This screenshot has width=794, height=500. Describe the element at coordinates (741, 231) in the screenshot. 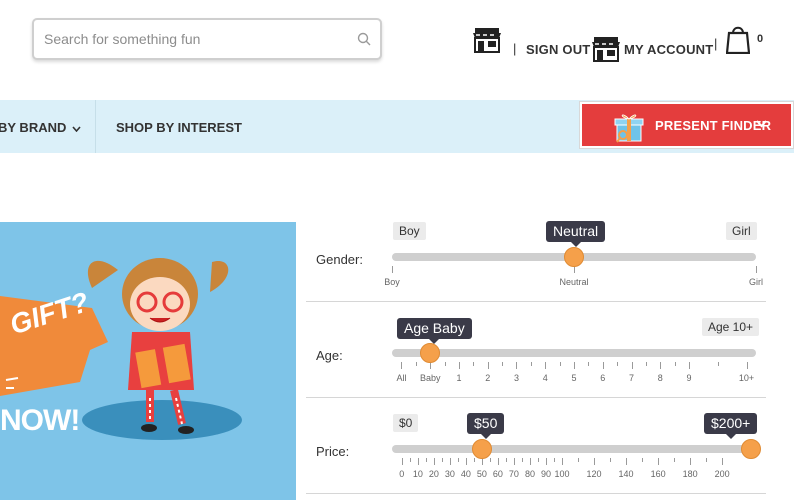

I see `gender-max-label: Girl` at that location.